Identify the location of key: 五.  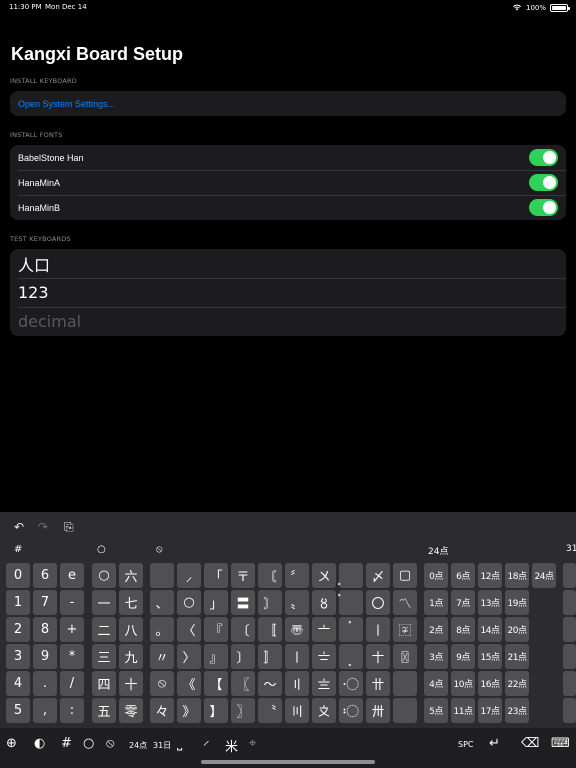
(104, 710).